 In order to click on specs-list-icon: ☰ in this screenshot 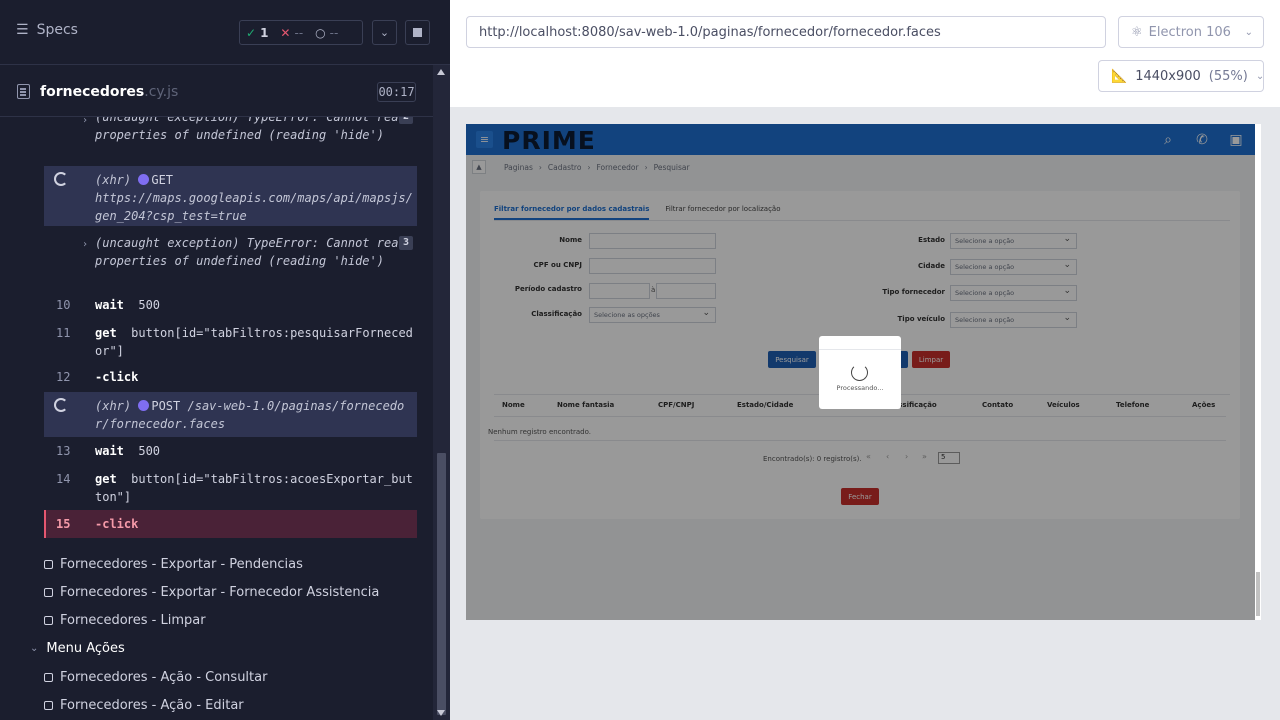, I will do `click(22, 30)`.